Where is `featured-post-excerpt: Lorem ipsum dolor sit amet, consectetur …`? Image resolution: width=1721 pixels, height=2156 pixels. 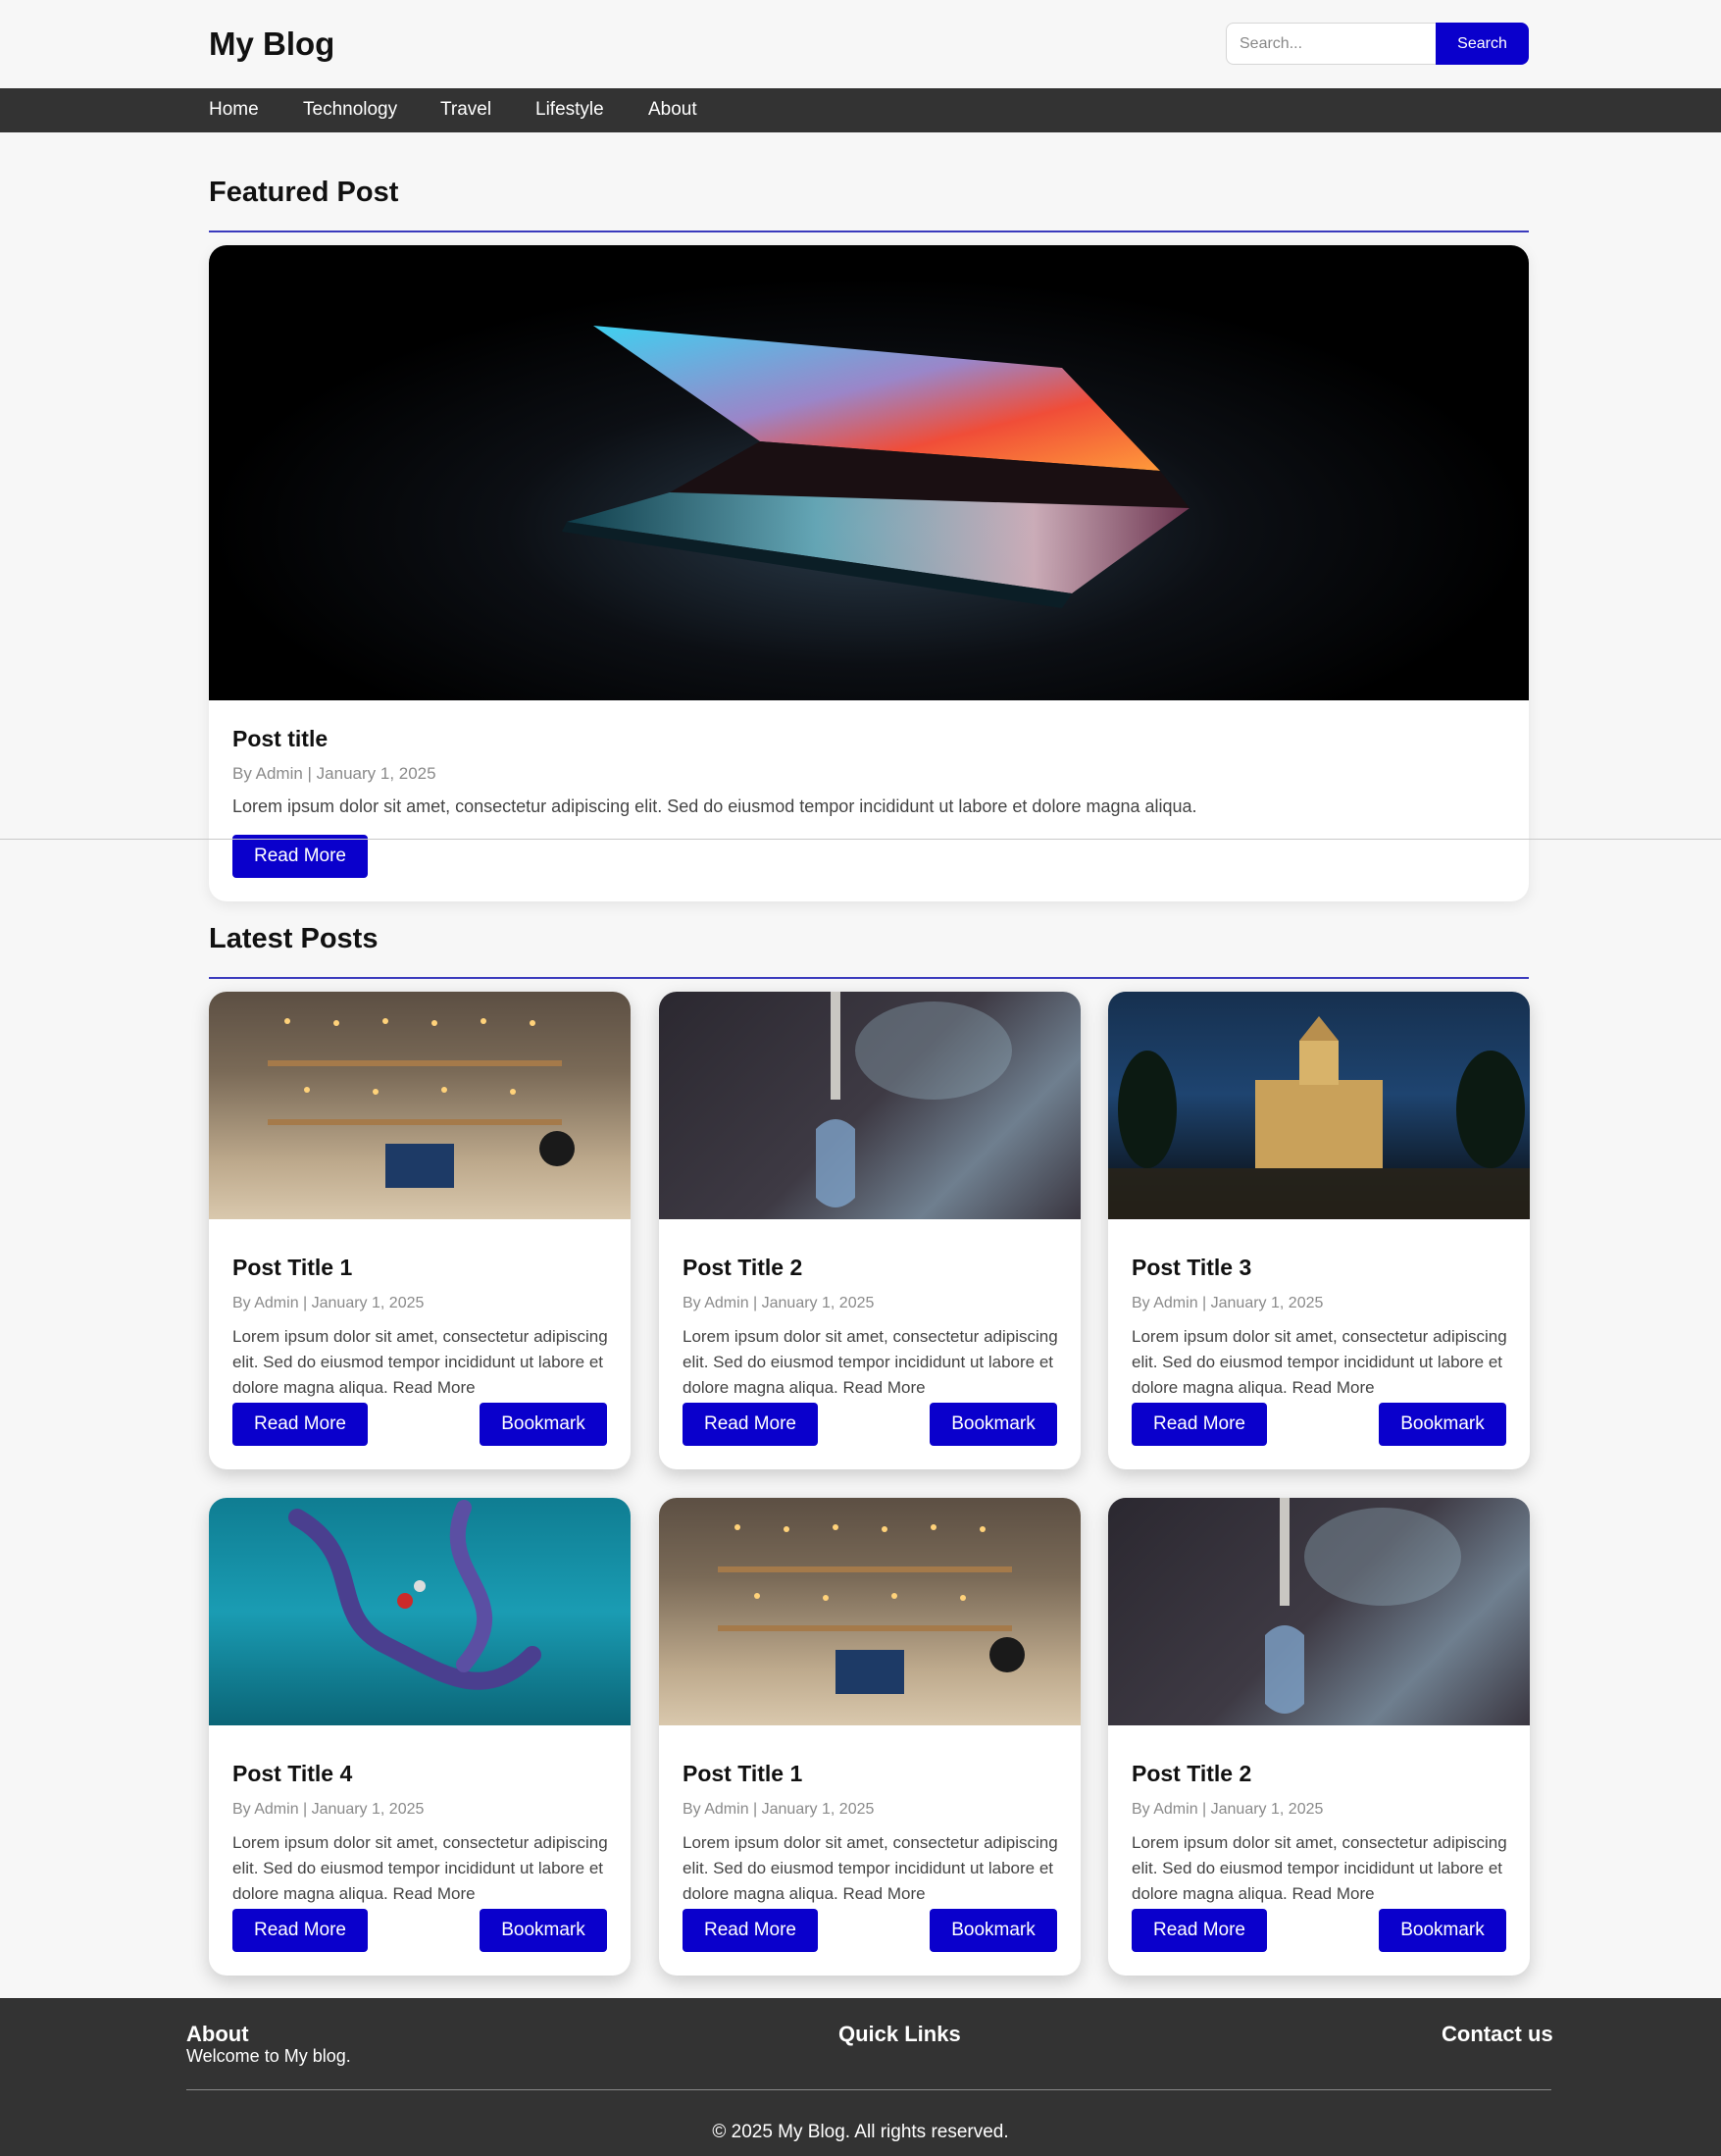 featured-post-excerpt: Lorem ipsum dolor sit amet, consectetur … is located at coordinates (714, 806).